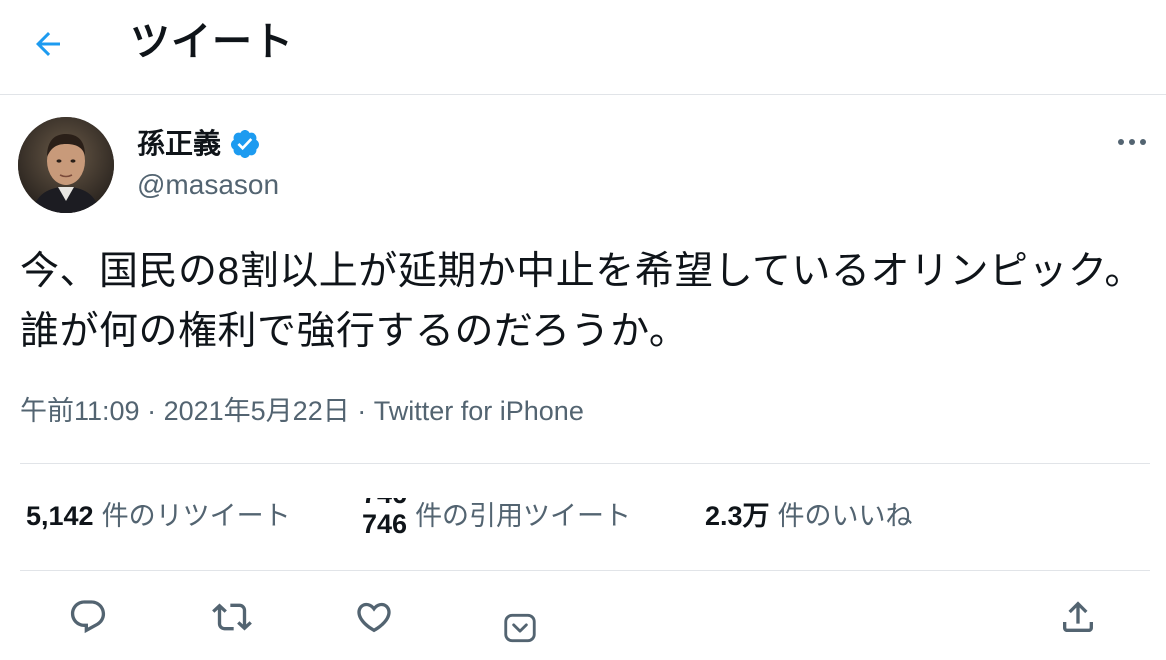 The width and height of the screenshot is (1166, 660). I want to click on page-title: ツイート, so click(212, 42).